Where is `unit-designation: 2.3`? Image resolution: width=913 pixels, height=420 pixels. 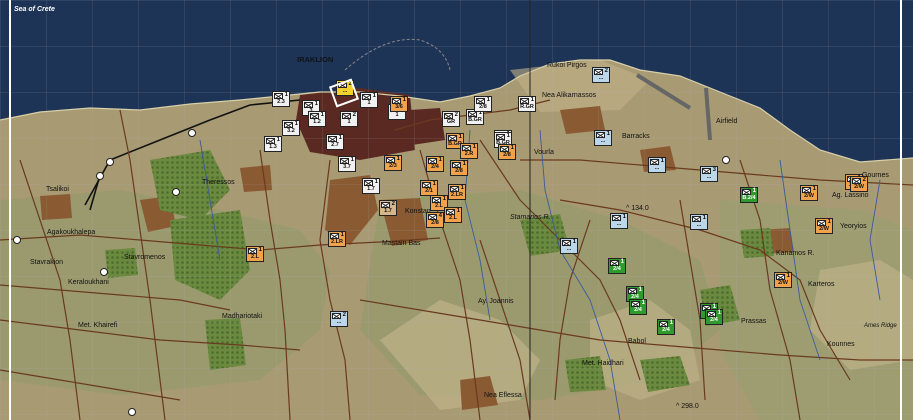 unit-designation: 2.3 is located at coordinates (281, 102).